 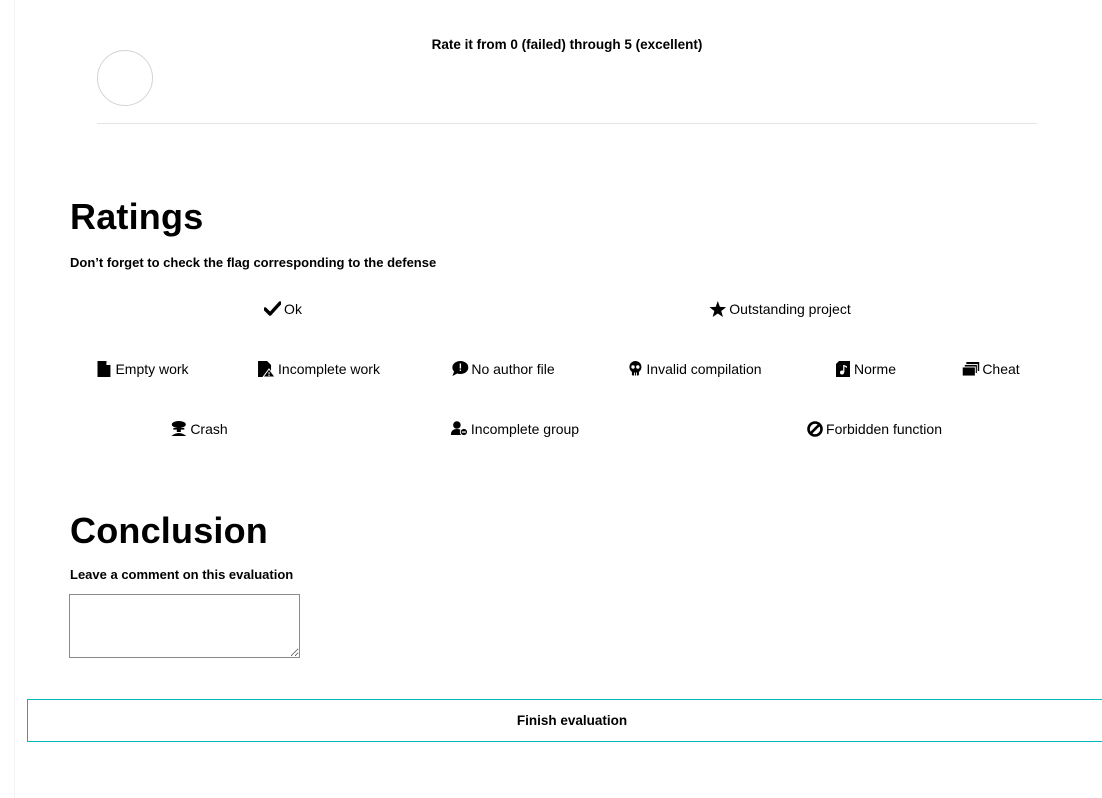 What do you see at coordinates (293, 308) in the screenshot?
I see `flag-label: Ok` at bounding box center [293, 308].